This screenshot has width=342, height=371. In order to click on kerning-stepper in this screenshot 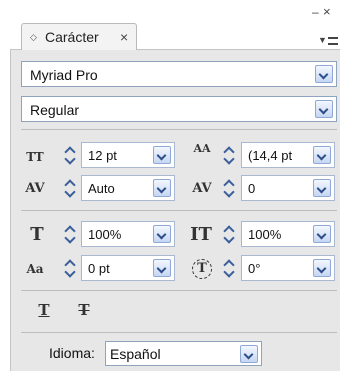, I will do `click(70, 188)`.